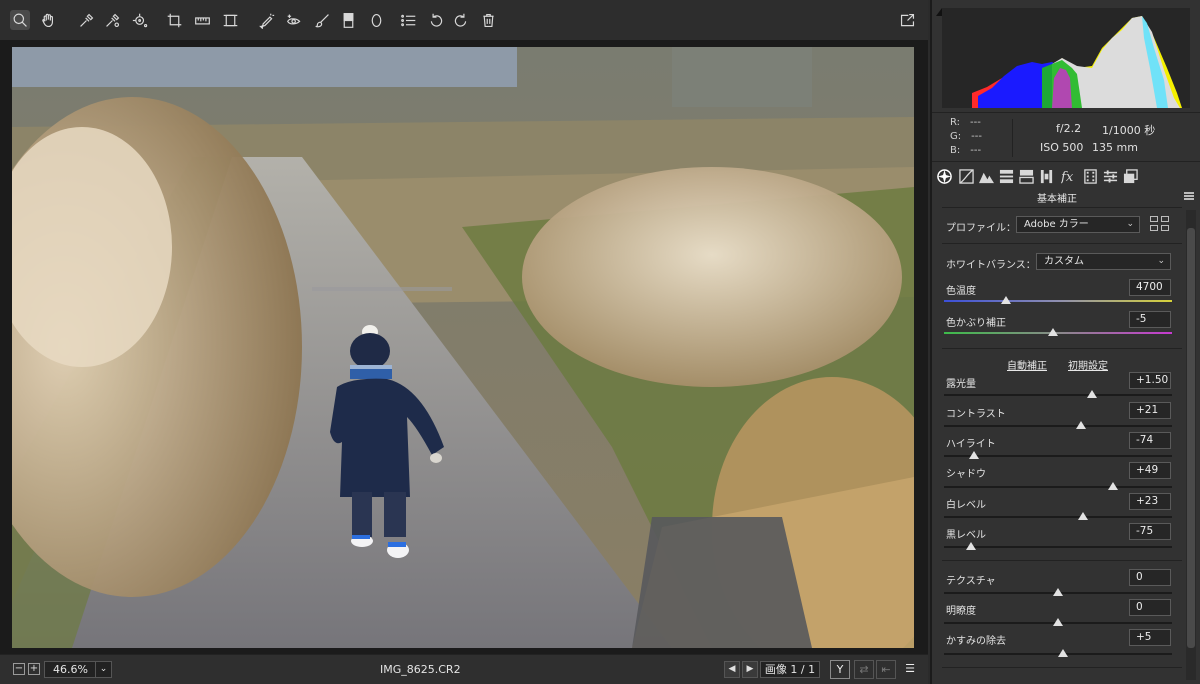 The width and height of the screenshot is (1200, 684). I want to click on tint-value: -5, so click(1150, 319).